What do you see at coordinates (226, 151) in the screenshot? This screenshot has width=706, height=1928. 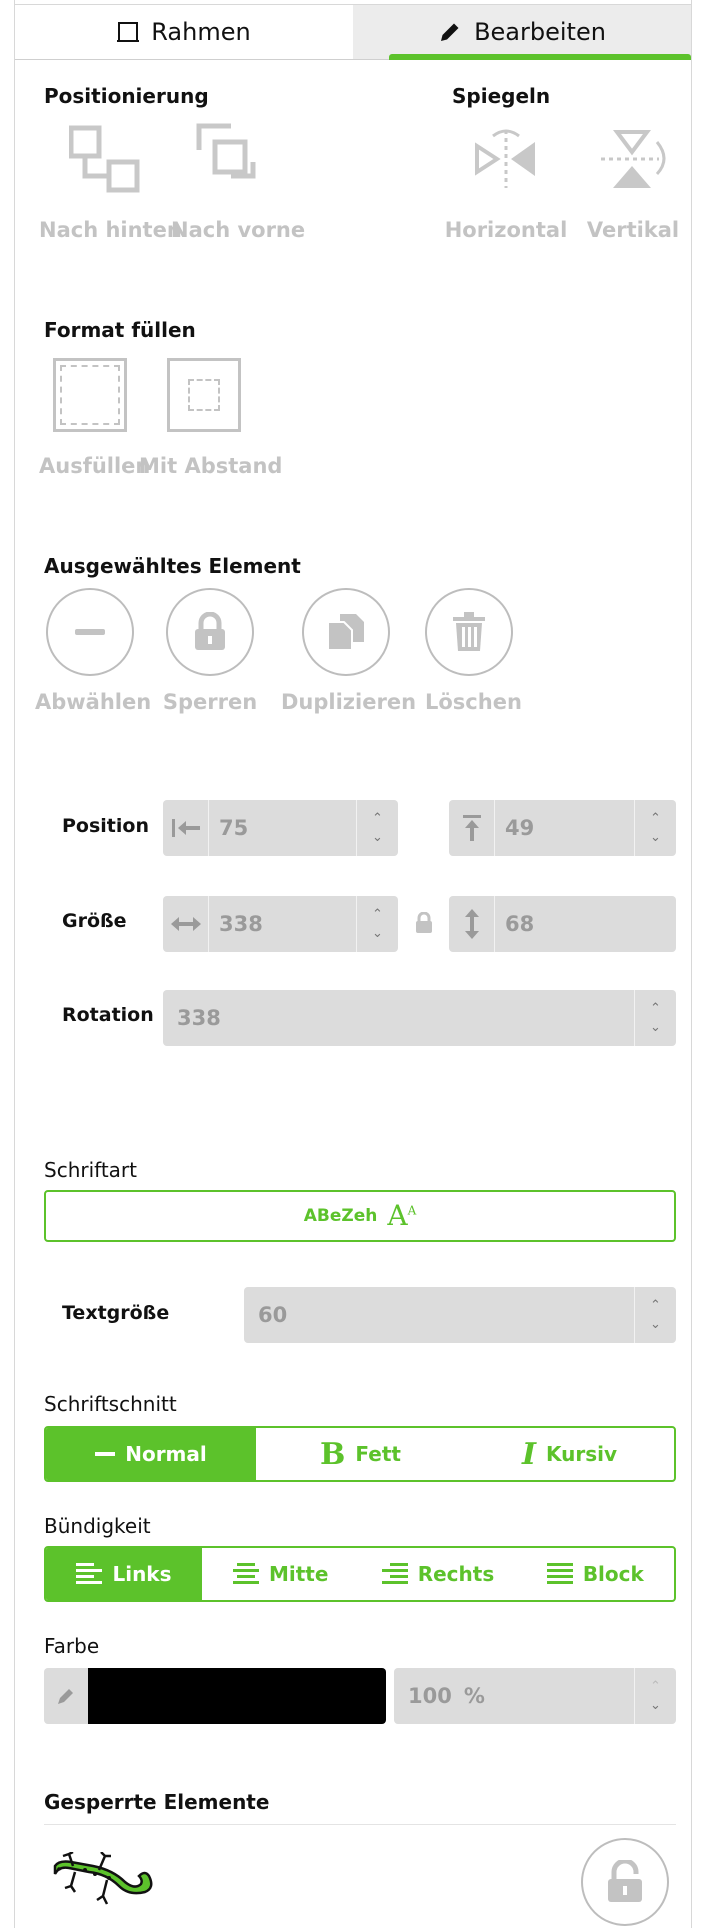 I see `bring-front-icon` at bounding box center [226, 151].